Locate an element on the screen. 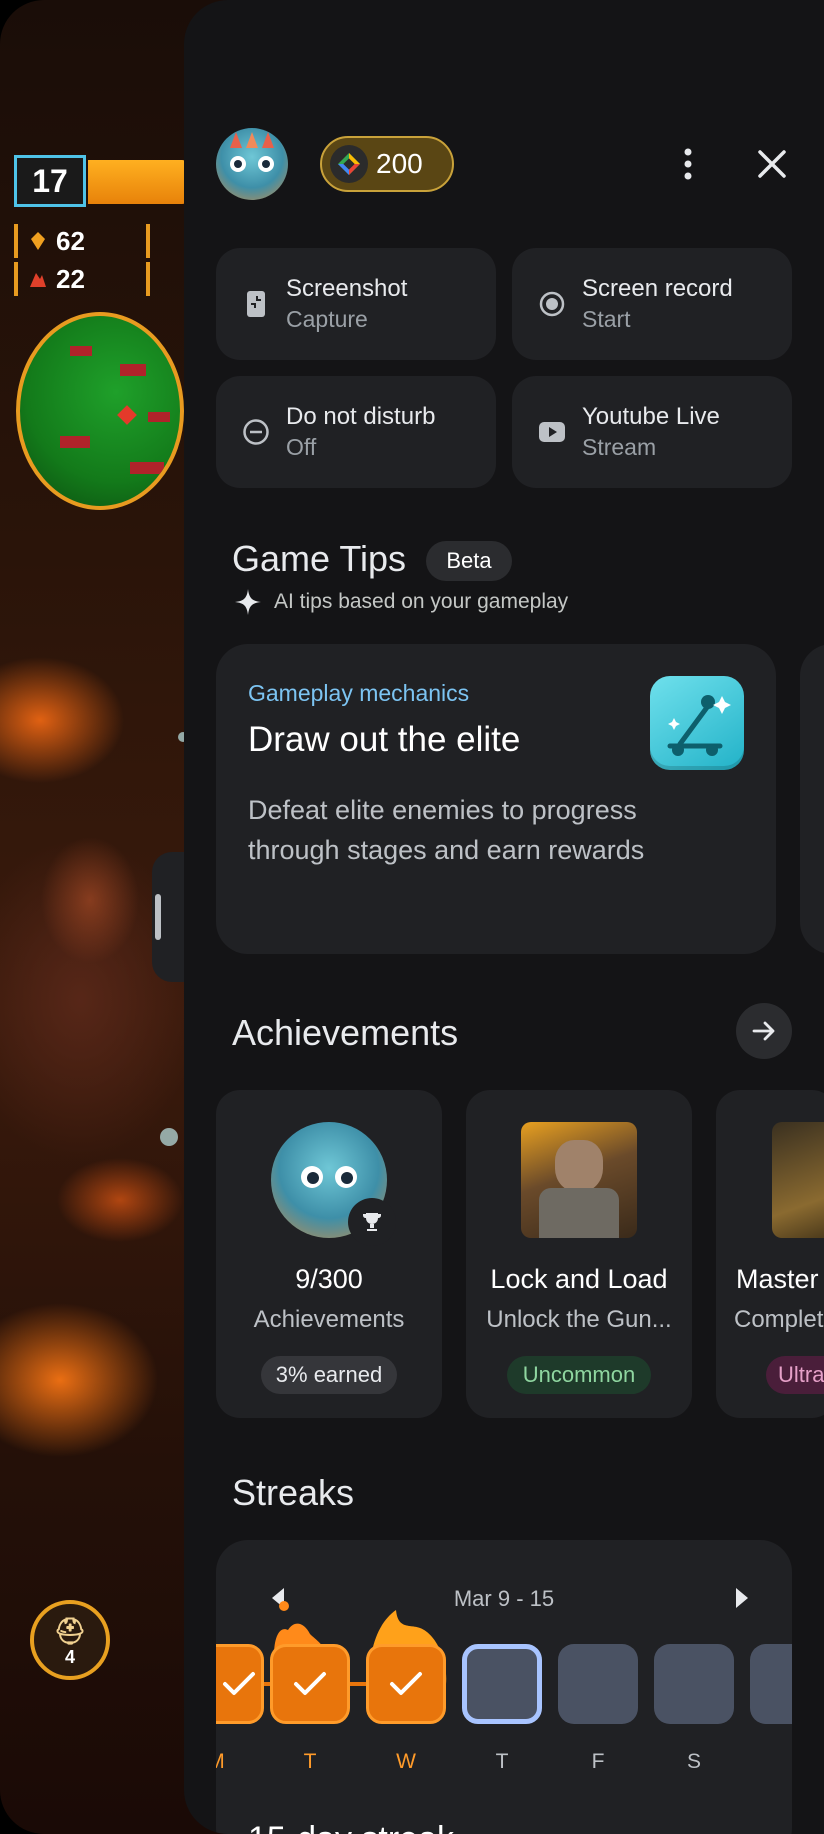 This screenshot has height=1834, width=824. day-thursday-today is located at coordinates (502, 1684).